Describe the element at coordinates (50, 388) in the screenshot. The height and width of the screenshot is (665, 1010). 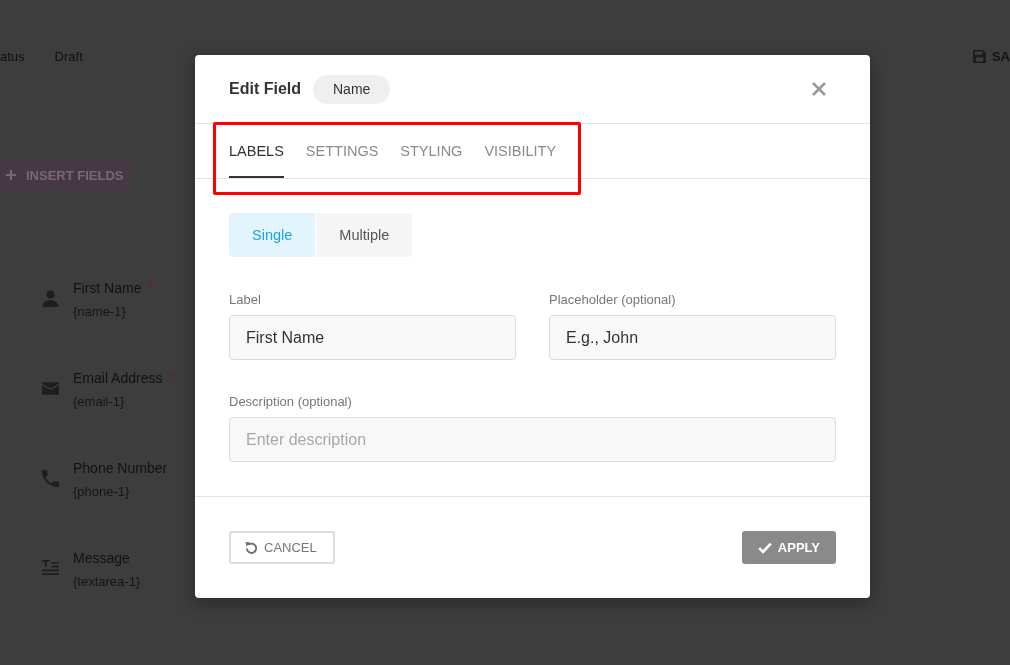
I see `envelope-icon` at that location.